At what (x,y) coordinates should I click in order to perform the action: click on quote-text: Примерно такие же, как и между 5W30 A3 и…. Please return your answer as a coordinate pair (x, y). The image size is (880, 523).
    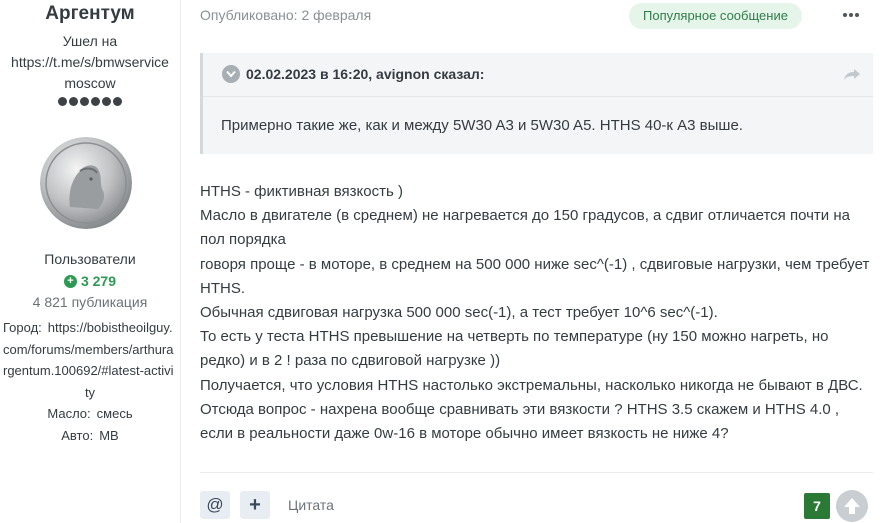
    Looking at the image, I should click on (482, 125).